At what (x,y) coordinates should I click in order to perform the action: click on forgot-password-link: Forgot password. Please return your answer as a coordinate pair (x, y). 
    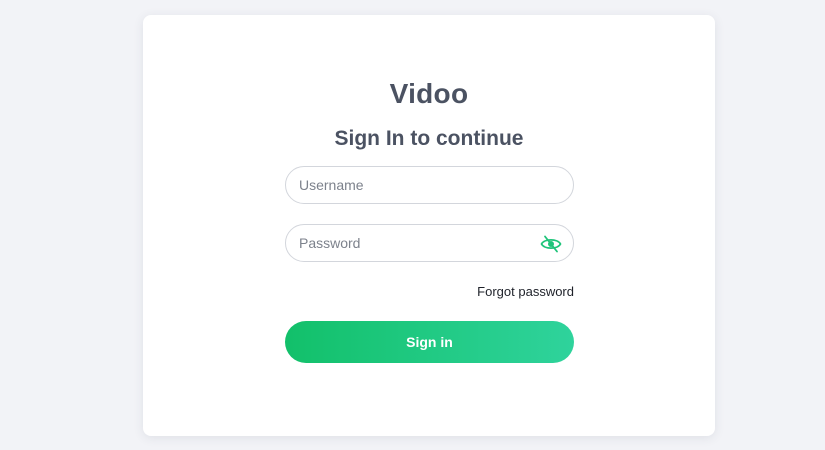
    Looking at the image, I should click on (429, 291).